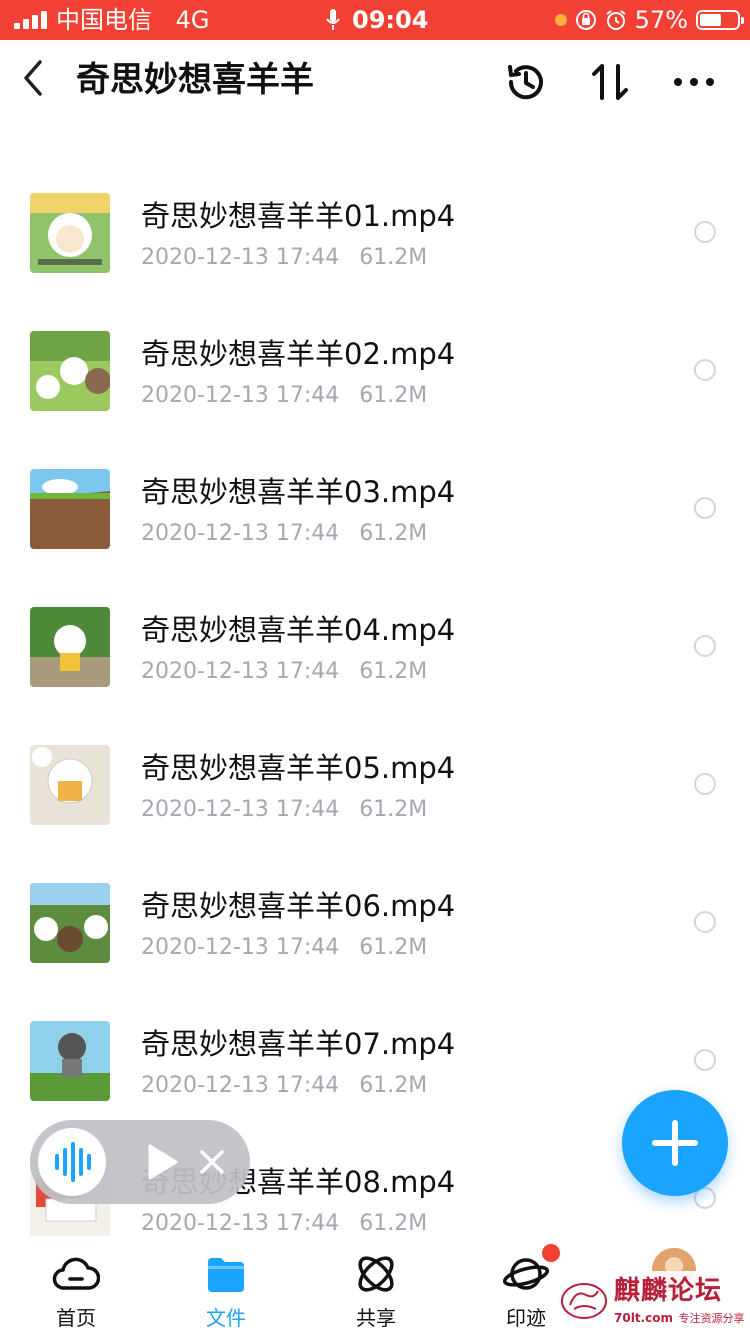 The image size is (750, 1334). Describe the element at coordinates (711, 1318) in the screenshot. I see `watermark-slogan: 专注资源分享` at that location.